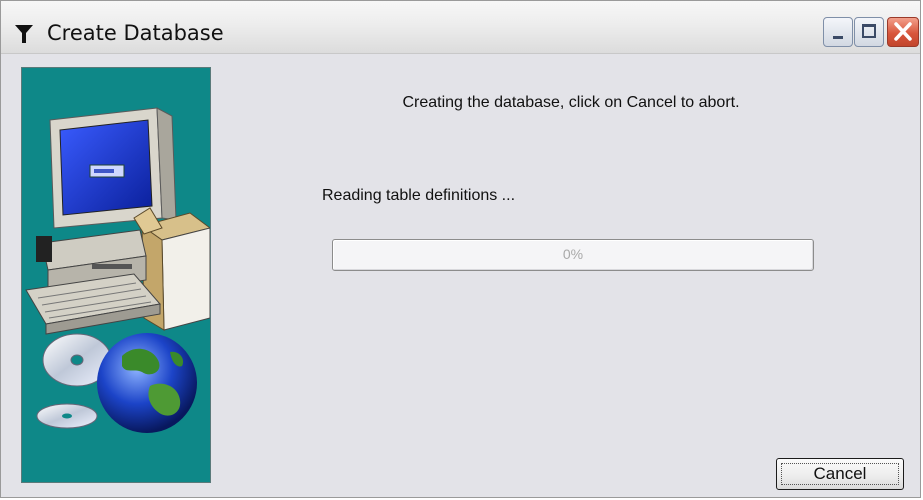  I want to click on close-icon, so click(903, 31).